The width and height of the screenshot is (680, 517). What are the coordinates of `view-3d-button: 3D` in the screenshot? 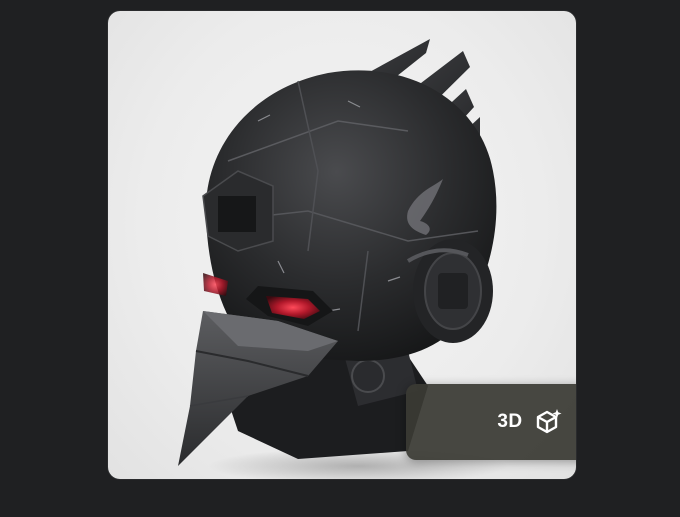 It's located at (491, 422).